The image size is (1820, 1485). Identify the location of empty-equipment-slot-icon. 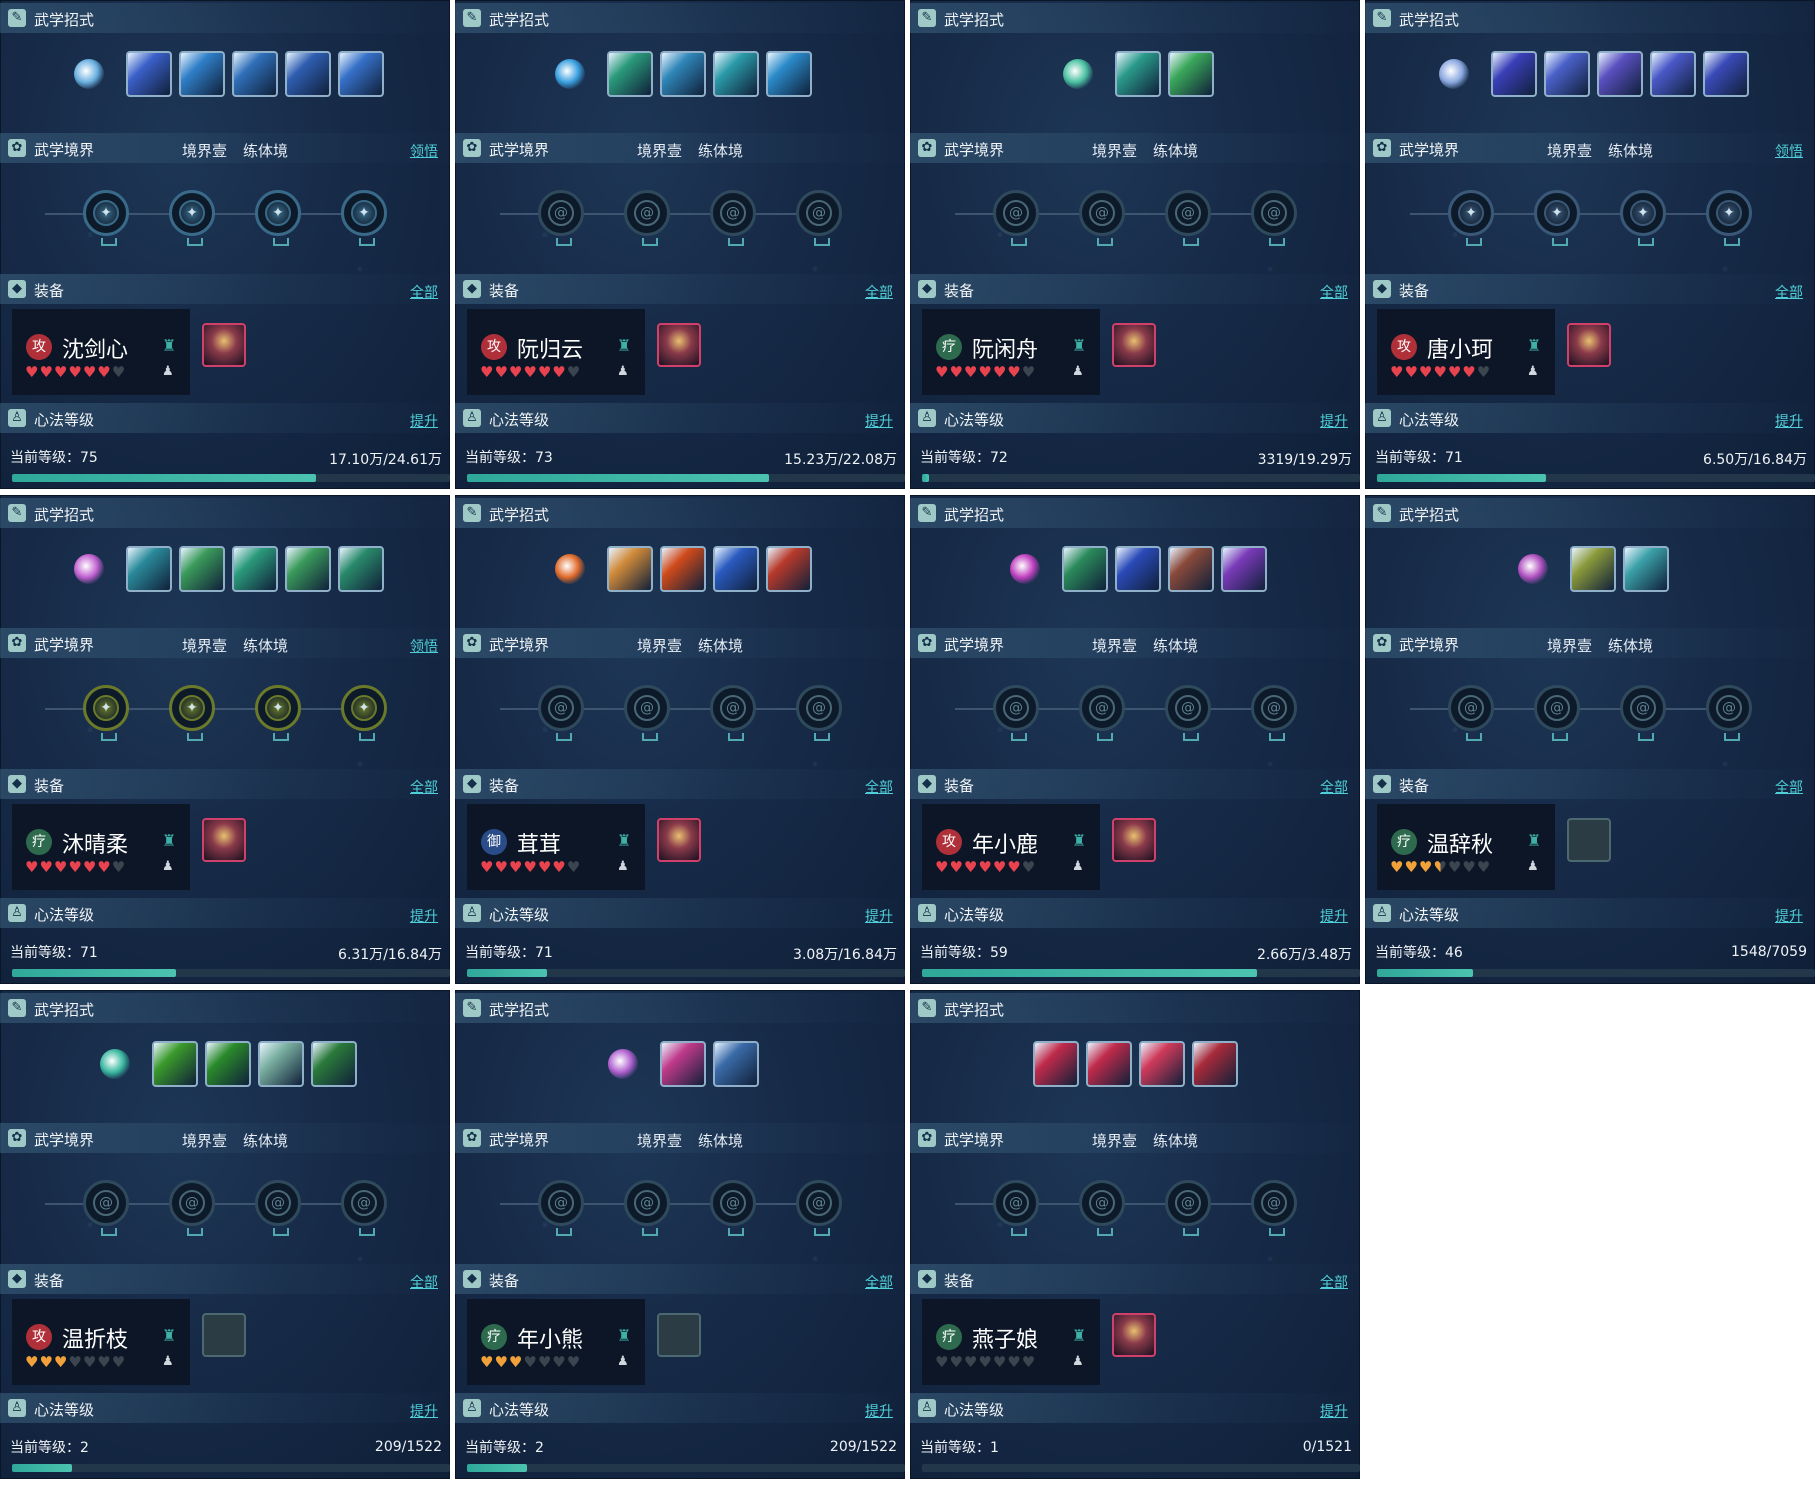
(1589, 840).